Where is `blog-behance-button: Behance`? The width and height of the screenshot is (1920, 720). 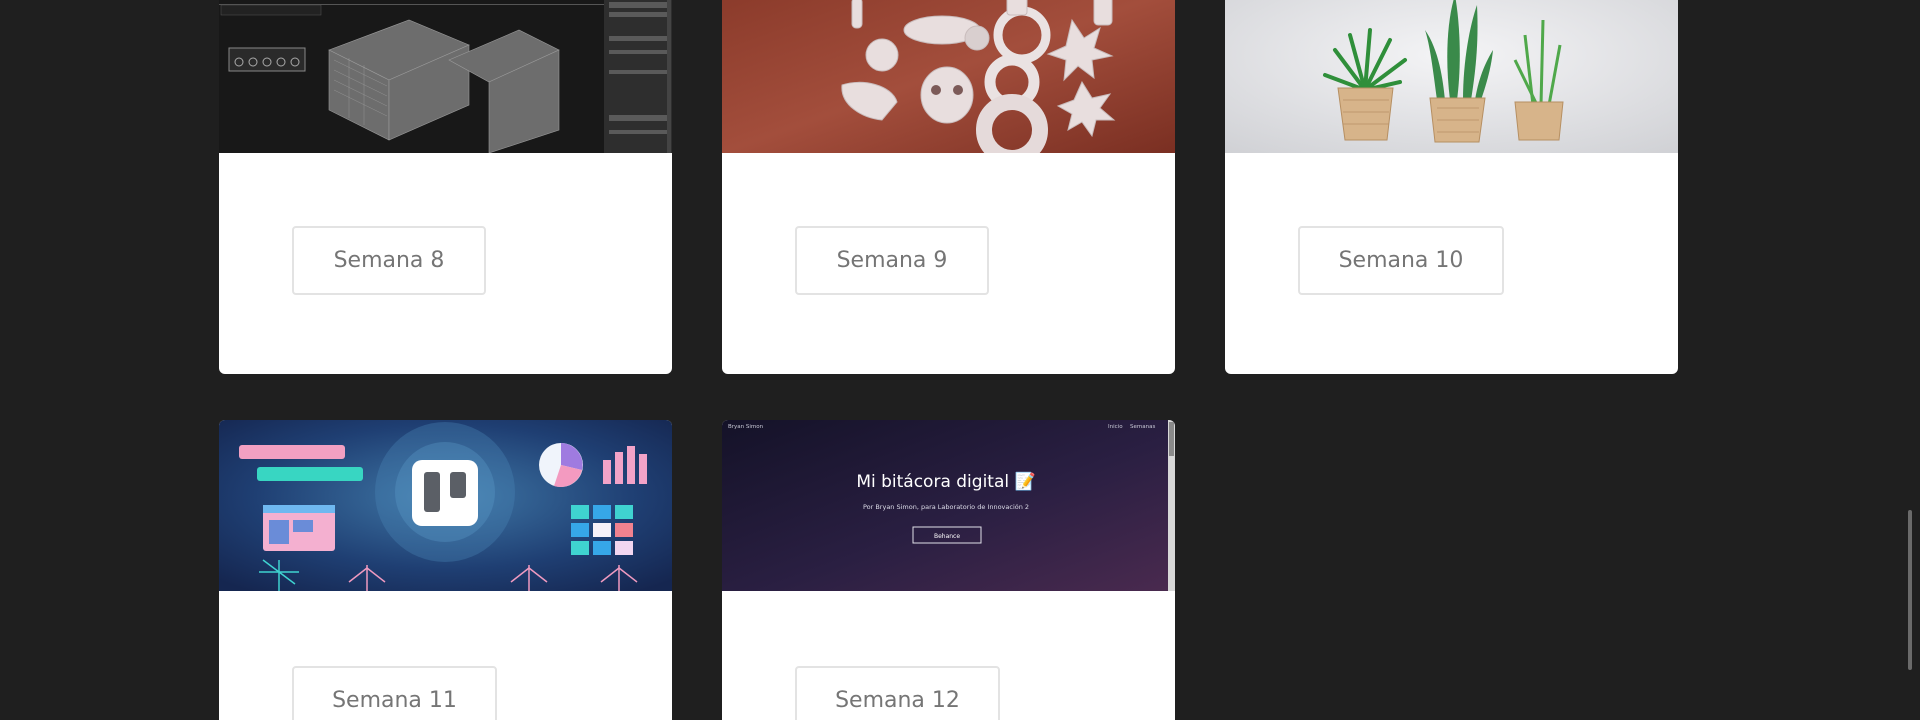 blog-behance-button: Behance is located at coordinates (947, 536).